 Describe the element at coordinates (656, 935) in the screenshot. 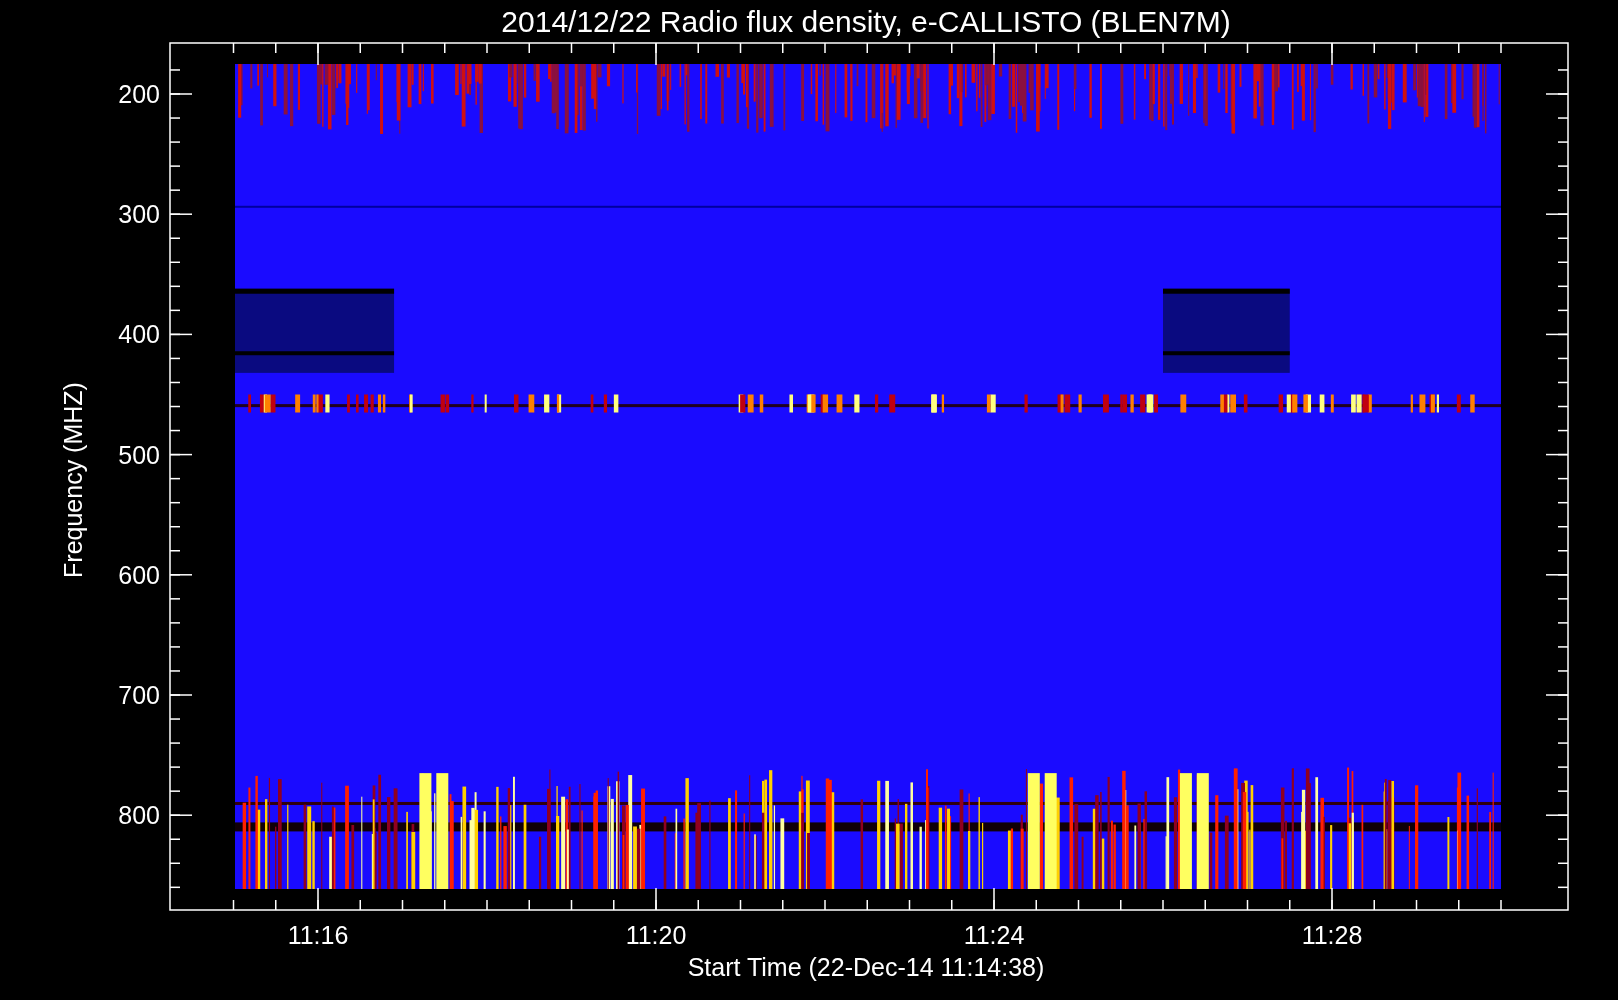

I see `x-tick-label: 11:20` at that location.